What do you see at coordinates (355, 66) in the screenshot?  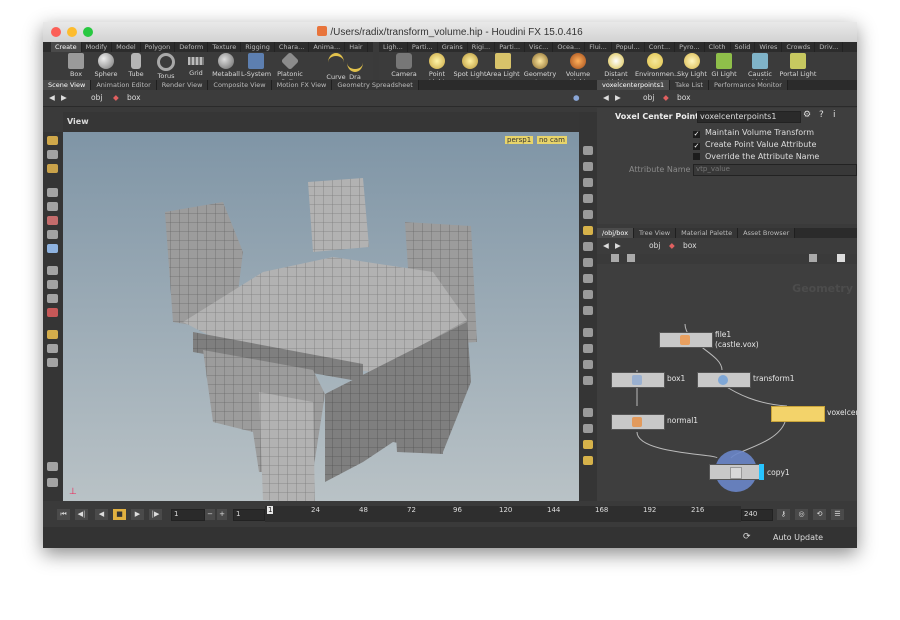 I see `tool-draw-curve: Dra` at bounding box center [355, 66].